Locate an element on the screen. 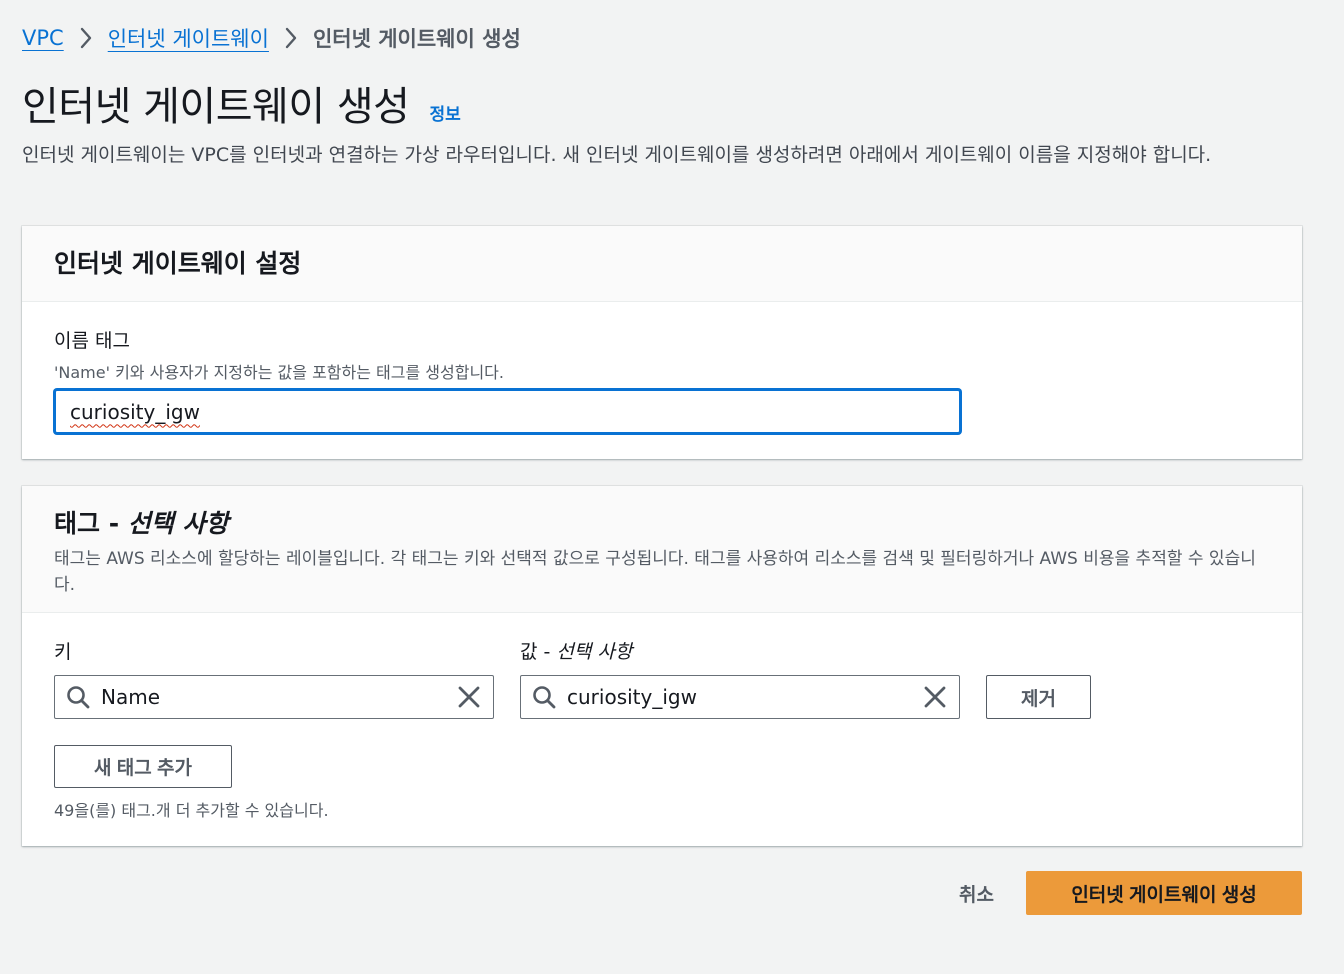 This screenshot has height=974, width=1344. remaining-tags-hint: 49을(를) 태그.개 더 추가할 수 있습니다. is located at coordinates (191, 810).